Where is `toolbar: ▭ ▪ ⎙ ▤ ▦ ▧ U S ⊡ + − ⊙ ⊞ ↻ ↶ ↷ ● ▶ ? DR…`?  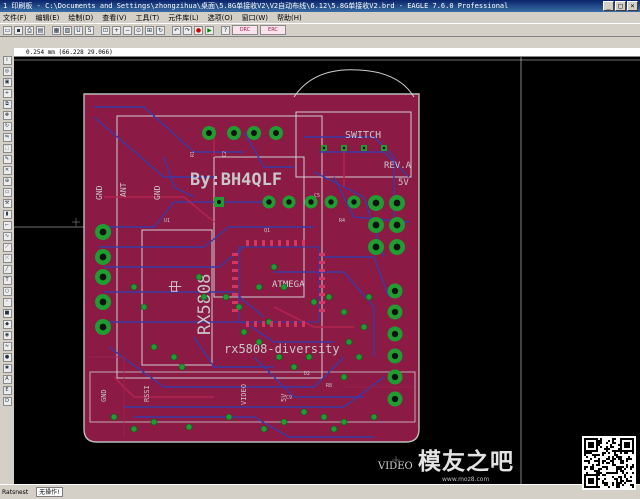
toolbar: ▭ ▪ ⎙ ▤ ▦ ▧ U S ⊡ + − ⊙ ⊞ ↻ ↶ ↷ ● ▶ ? DR… is located at coordinates (320, 30).